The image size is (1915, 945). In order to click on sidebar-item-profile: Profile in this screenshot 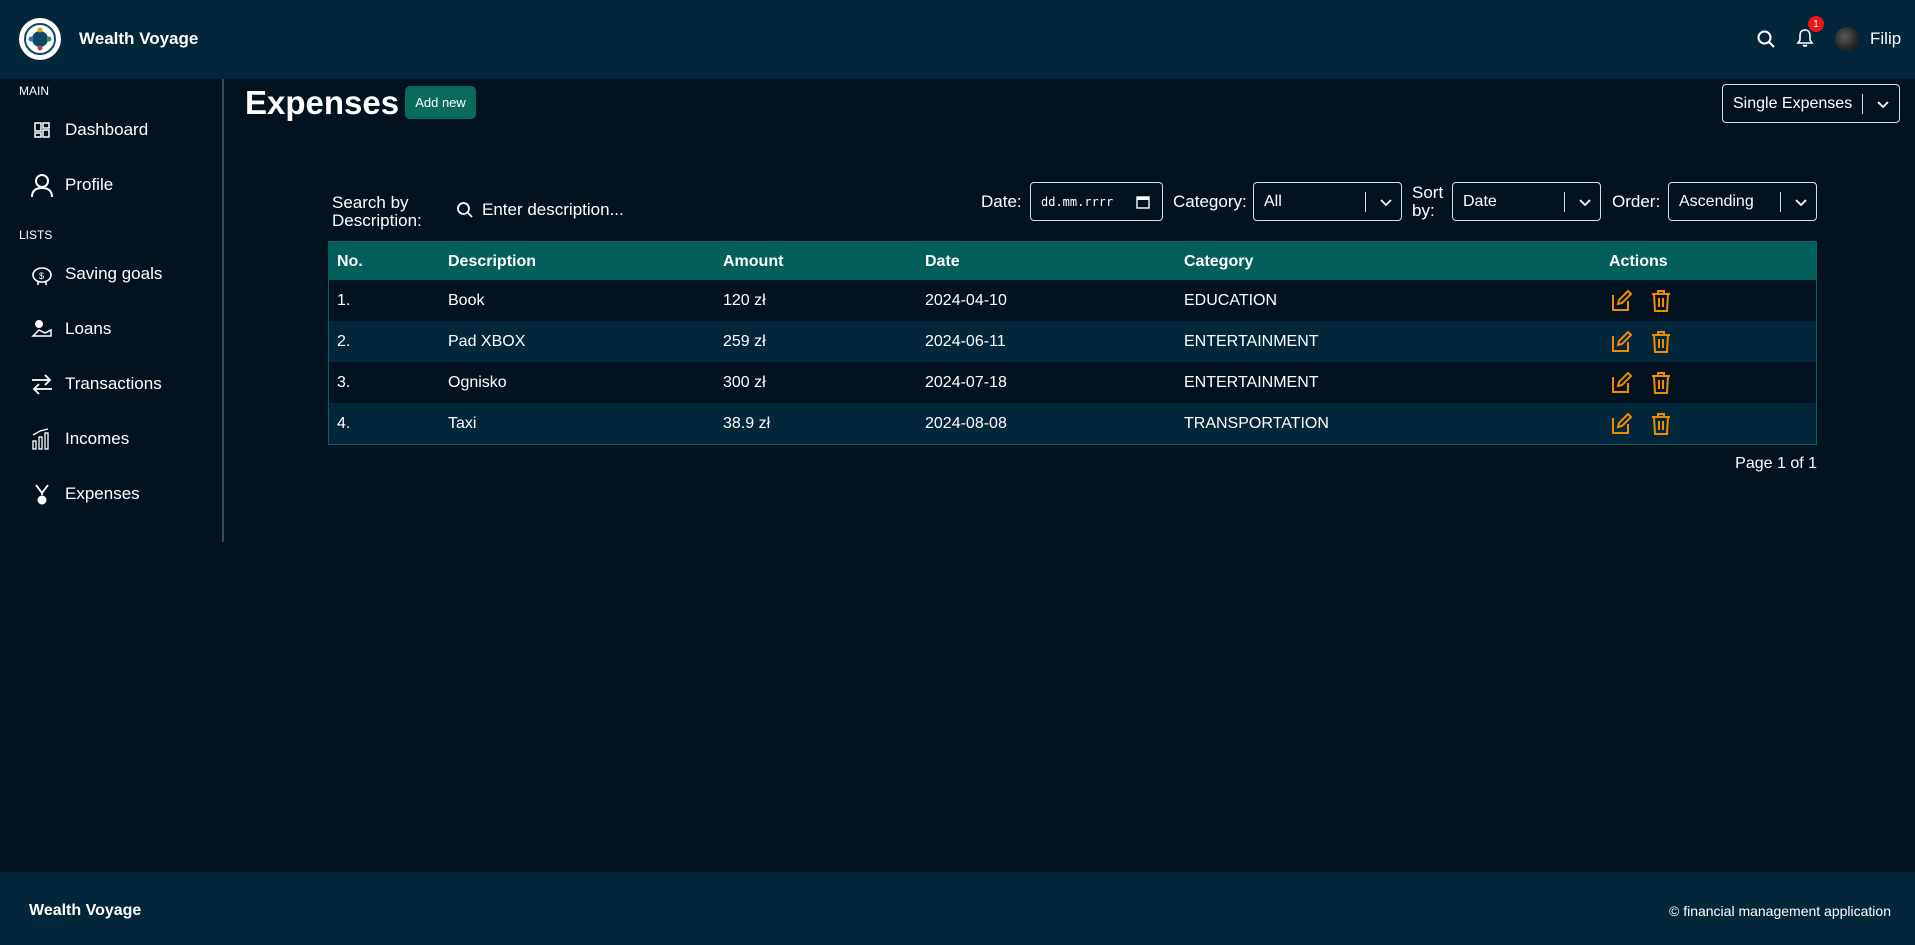, I will do `click(123, 185)`.